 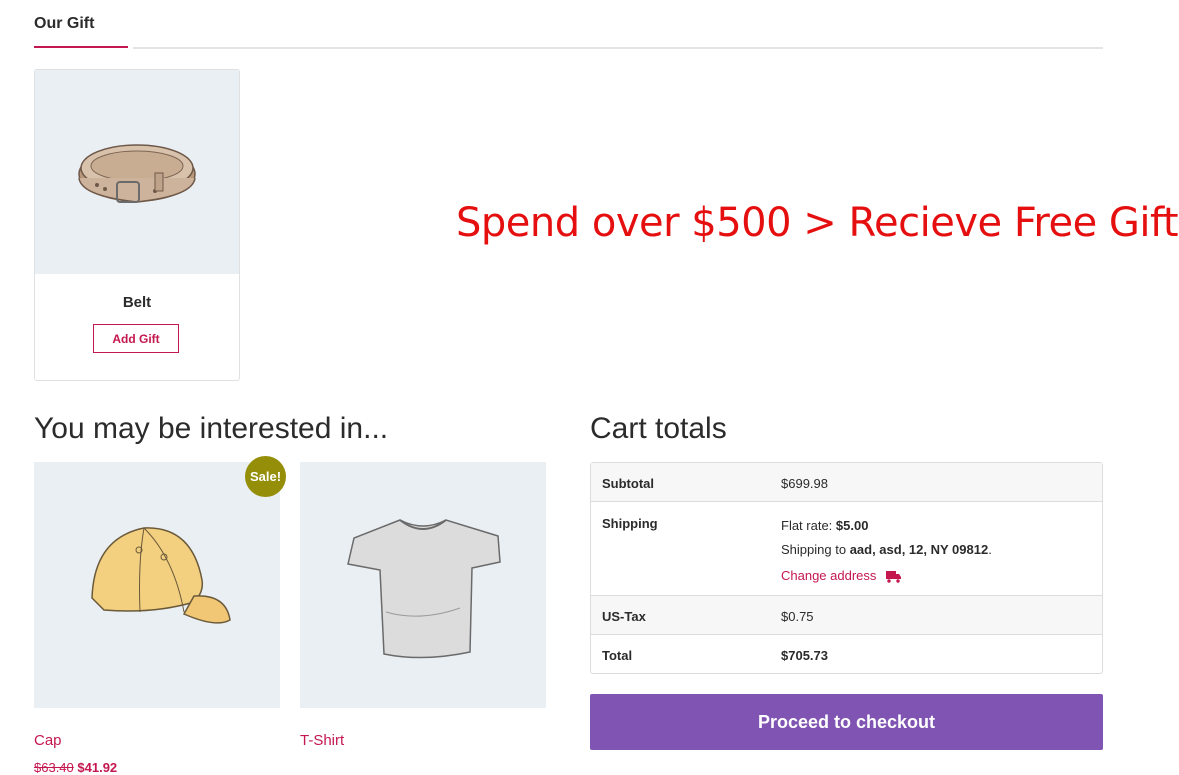 I want to click on truck-icon, so click(x=894, y=577).